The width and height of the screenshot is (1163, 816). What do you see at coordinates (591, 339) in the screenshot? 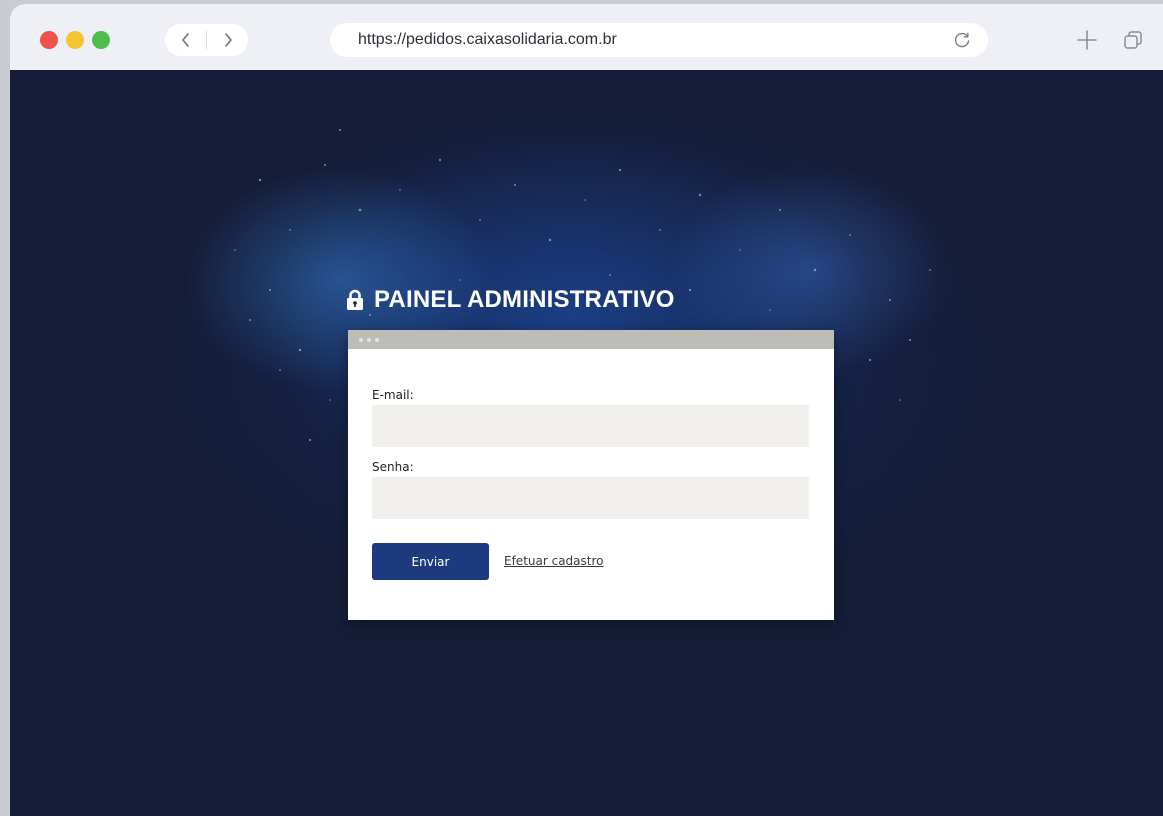
I see `card-title-bar` at bounding box center [591, 339].